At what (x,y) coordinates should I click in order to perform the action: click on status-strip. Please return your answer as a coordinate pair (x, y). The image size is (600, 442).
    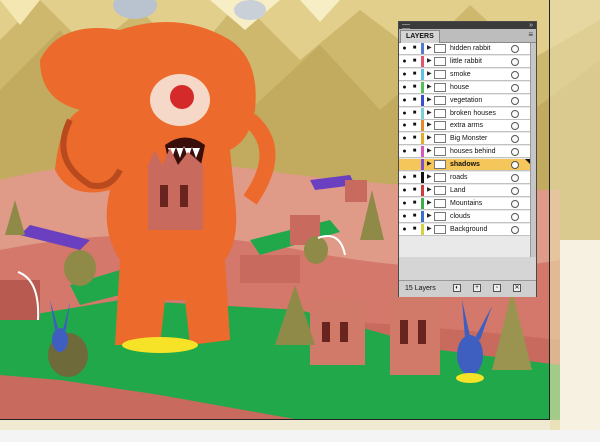
    Looking at the image, I should click on (300, 436).